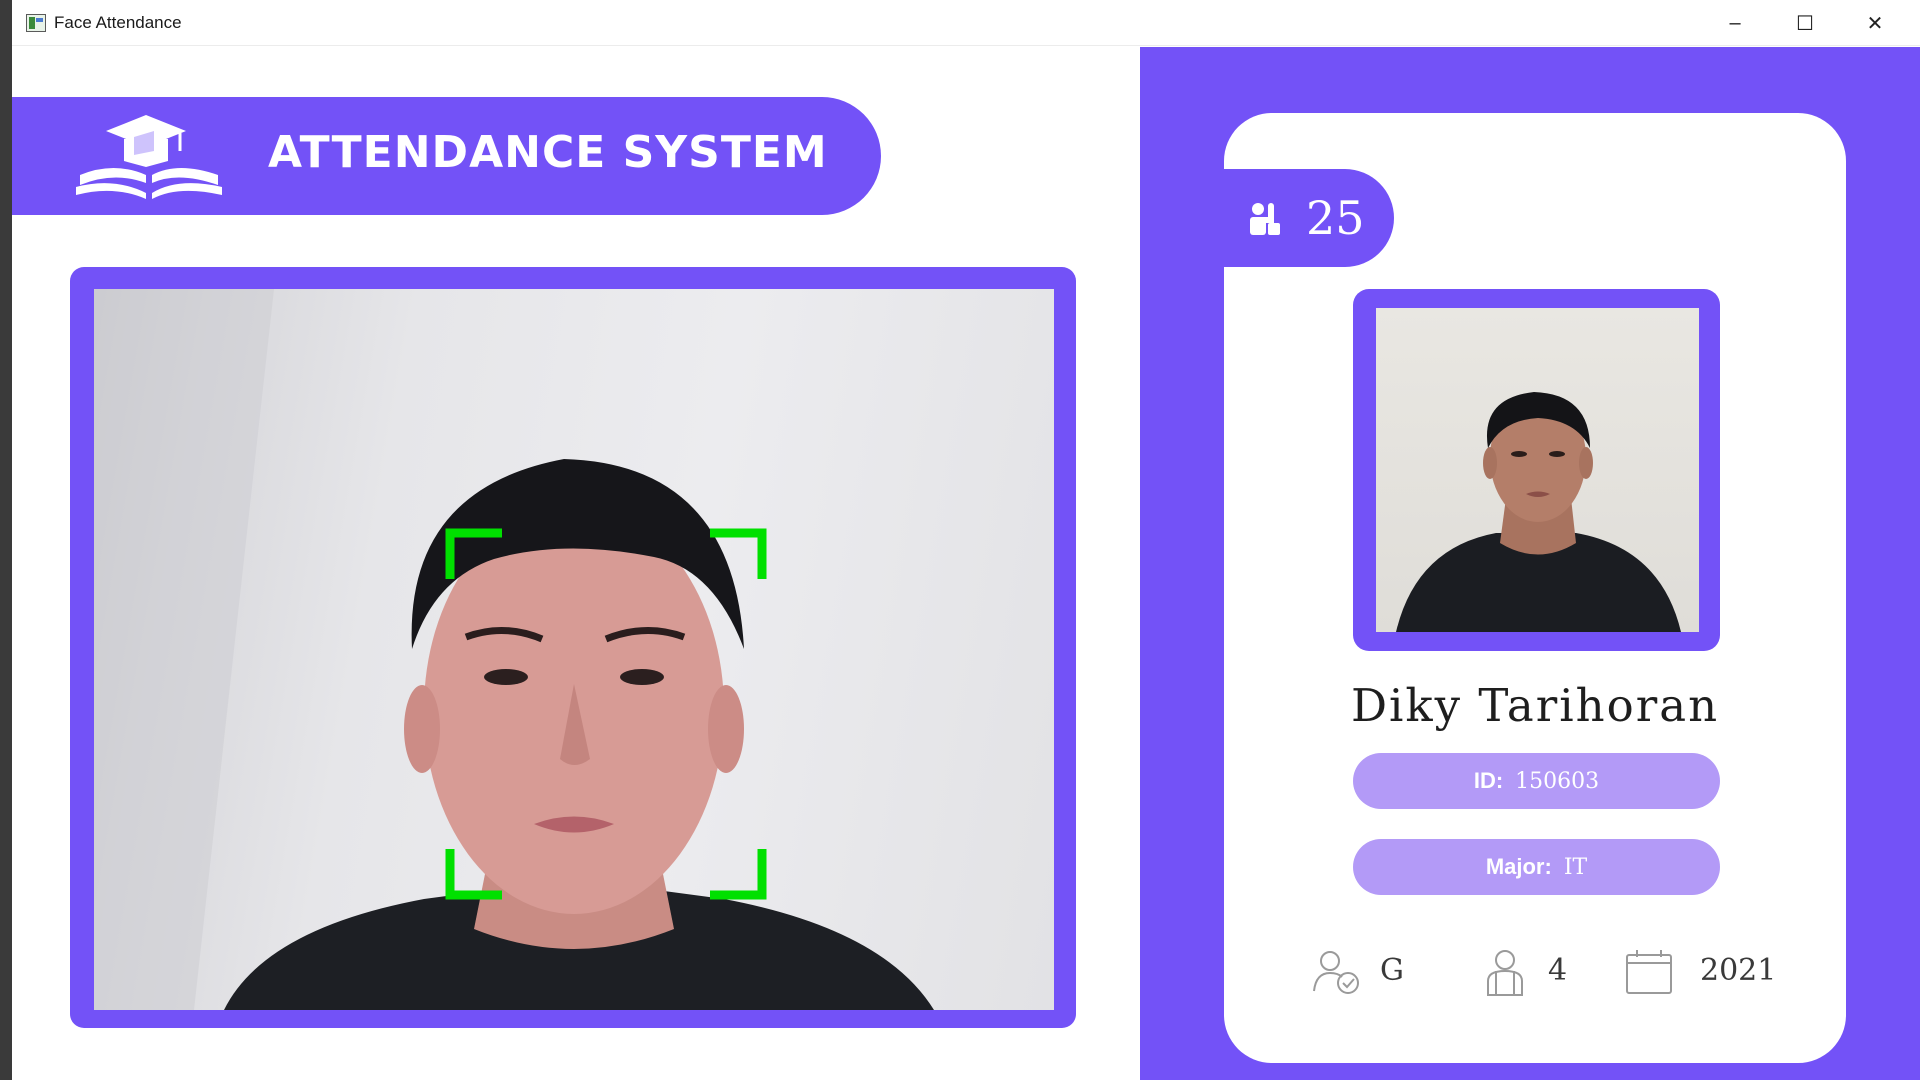 The image size is (1920, 1080). I want to click on user-check-icon, so click(1336, 972).